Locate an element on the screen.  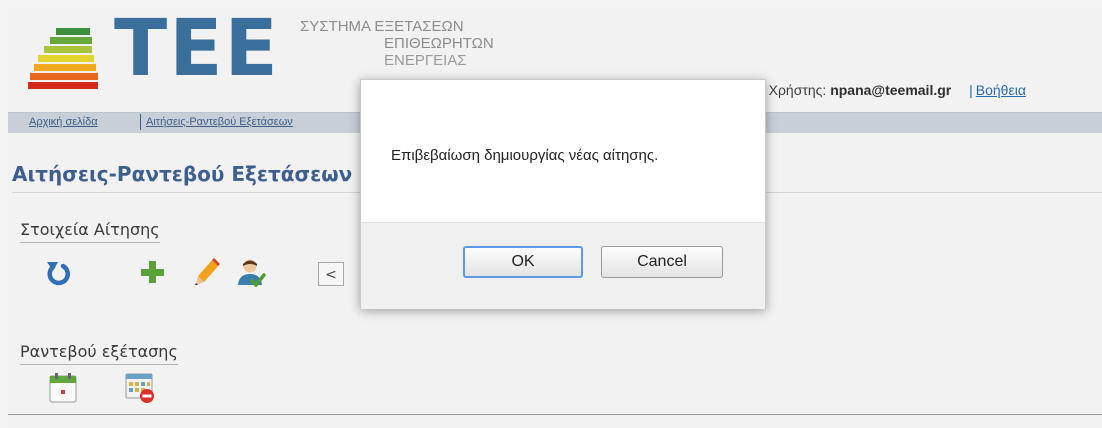
system-title-line-1: ΣΥΣΤΗΜΑ ΕΞΕΤΑΣΕΩΝ is located at coordinates (382, 26).